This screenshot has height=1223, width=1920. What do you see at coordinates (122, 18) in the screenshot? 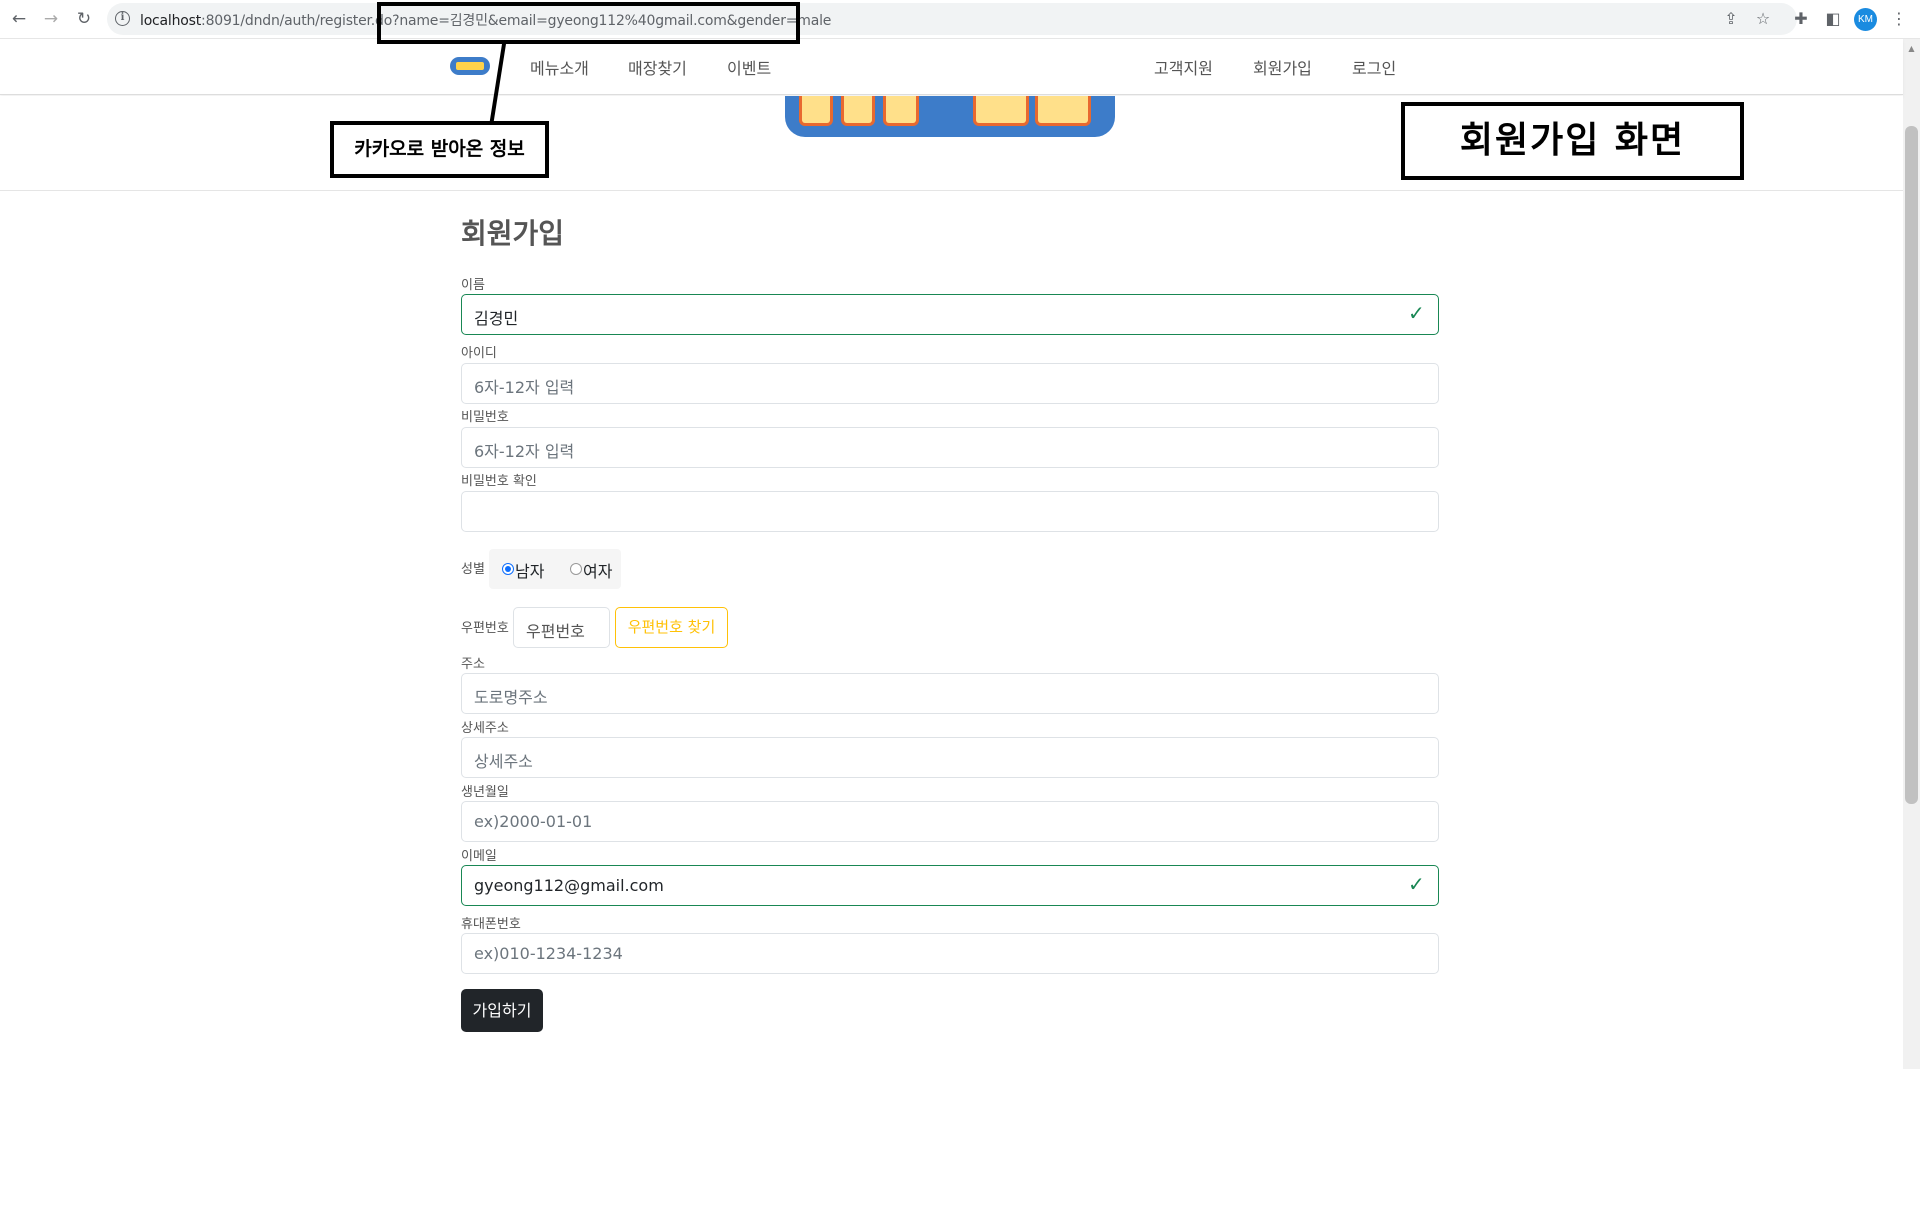
I see `site-info-icon: i` at bounding box center [122, 18].